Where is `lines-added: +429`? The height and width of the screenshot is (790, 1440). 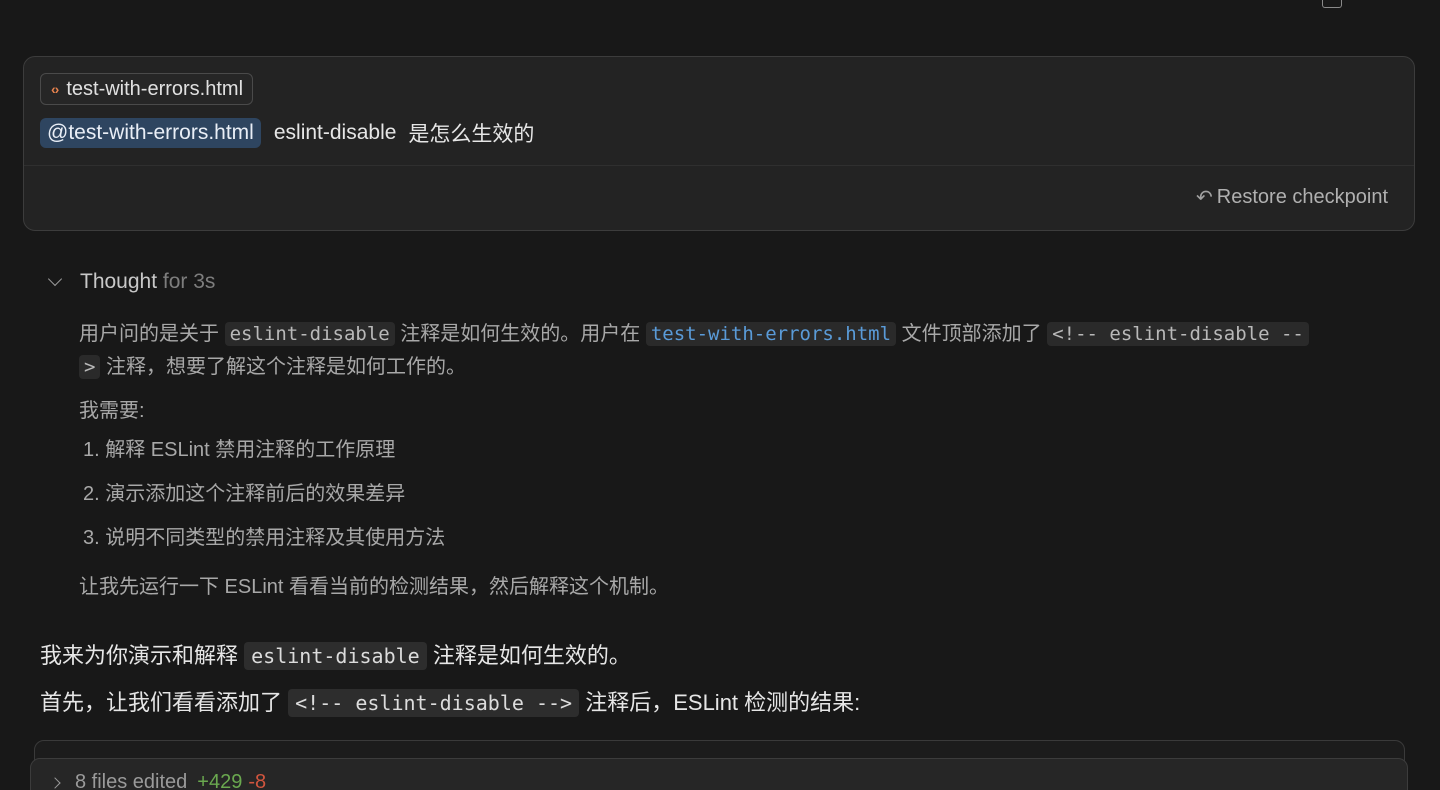 lines-added: +429 is located at coordinates (220, 780).